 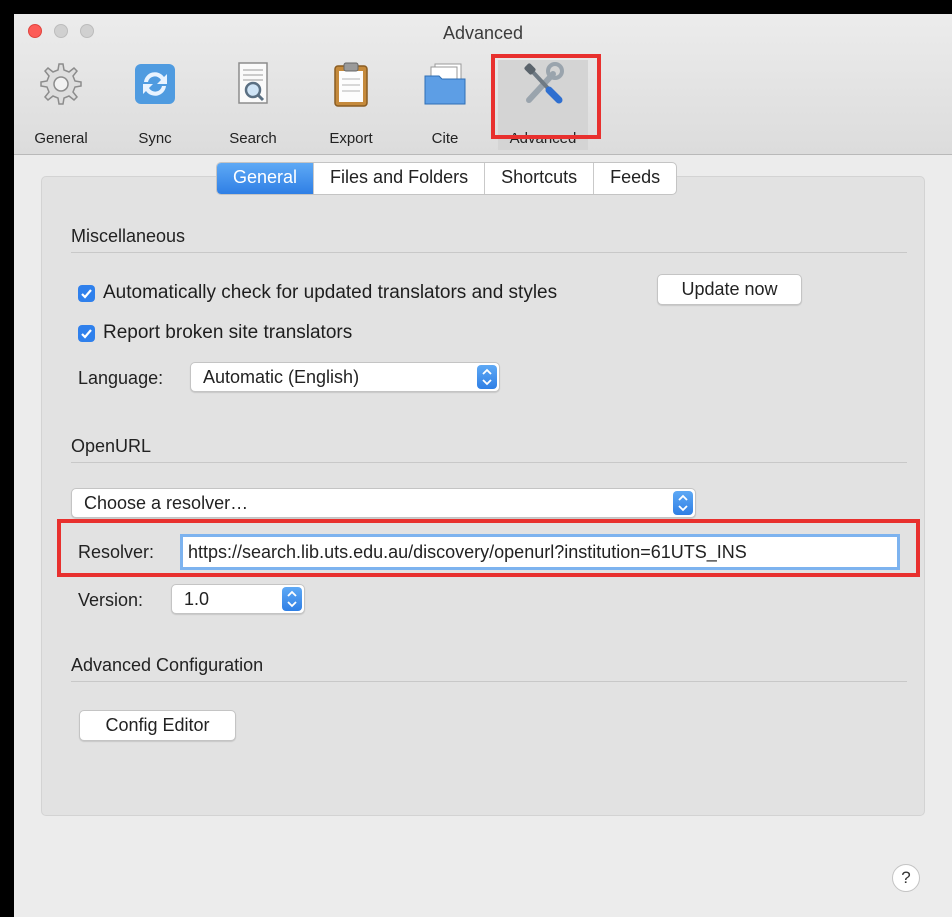 I want to click on toolbar-sync: Sync, so click(x=155, y=105).